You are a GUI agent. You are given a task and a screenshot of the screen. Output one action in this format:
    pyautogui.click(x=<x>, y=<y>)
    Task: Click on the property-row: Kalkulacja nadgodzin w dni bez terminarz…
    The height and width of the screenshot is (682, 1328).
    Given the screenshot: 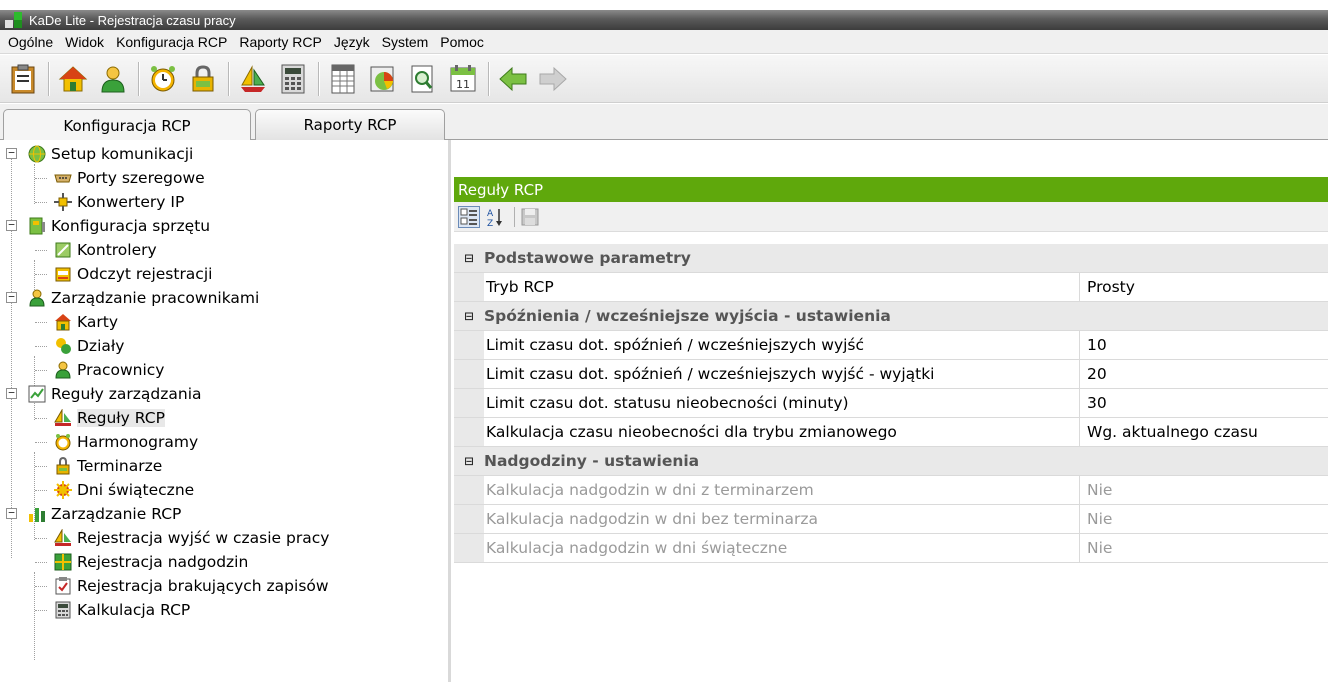 What is the action you would take?
    pyautogui.click(x=891, y=519)
    